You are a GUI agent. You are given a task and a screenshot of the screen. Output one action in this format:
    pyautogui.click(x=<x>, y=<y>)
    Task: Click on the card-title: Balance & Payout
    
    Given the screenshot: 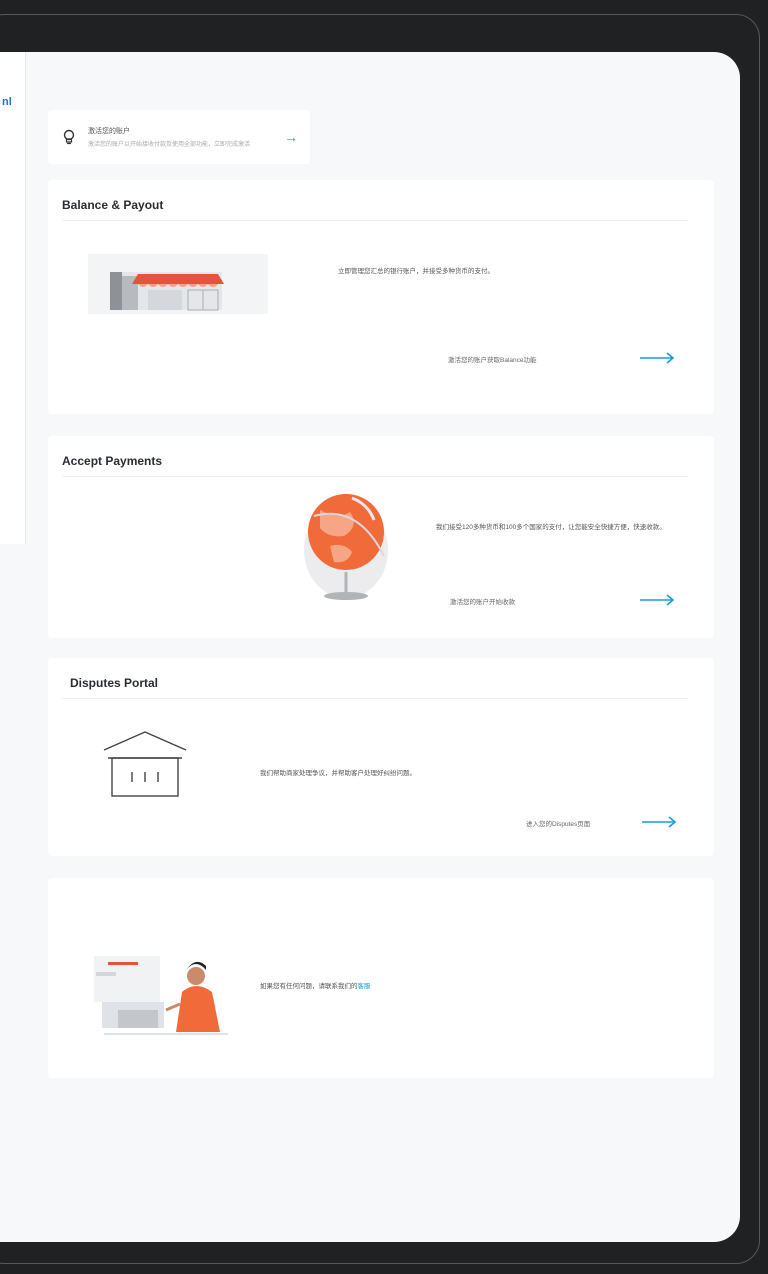 What is the action you would take?
    pyautogui.click(x=113, y=205)
    